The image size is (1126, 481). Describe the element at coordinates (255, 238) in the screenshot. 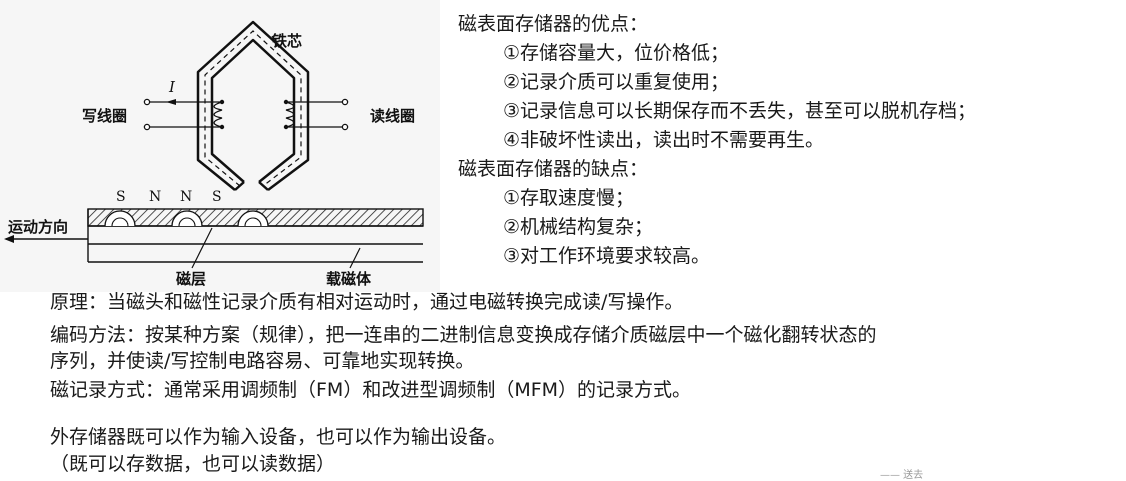

I see `recording-medium` at that location.